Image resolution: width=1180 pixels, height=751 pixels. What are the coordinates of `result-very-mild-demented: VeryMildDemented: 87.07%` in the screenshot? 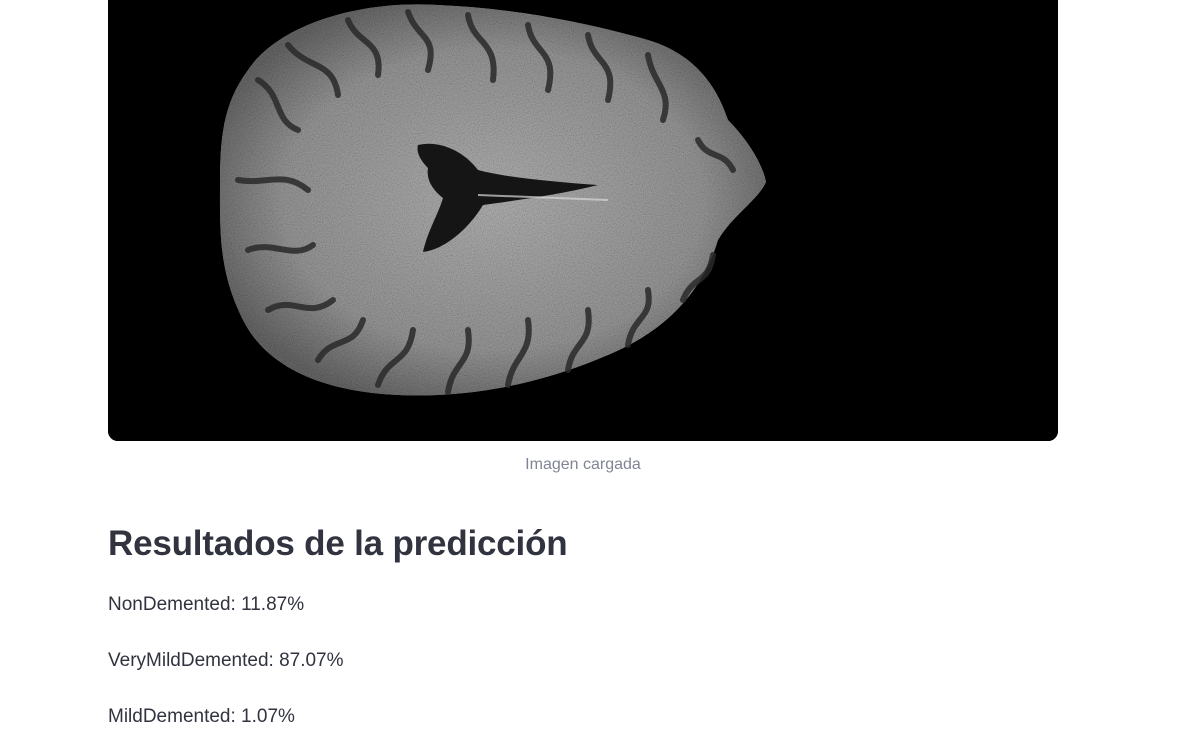 It's located at (226, 660).